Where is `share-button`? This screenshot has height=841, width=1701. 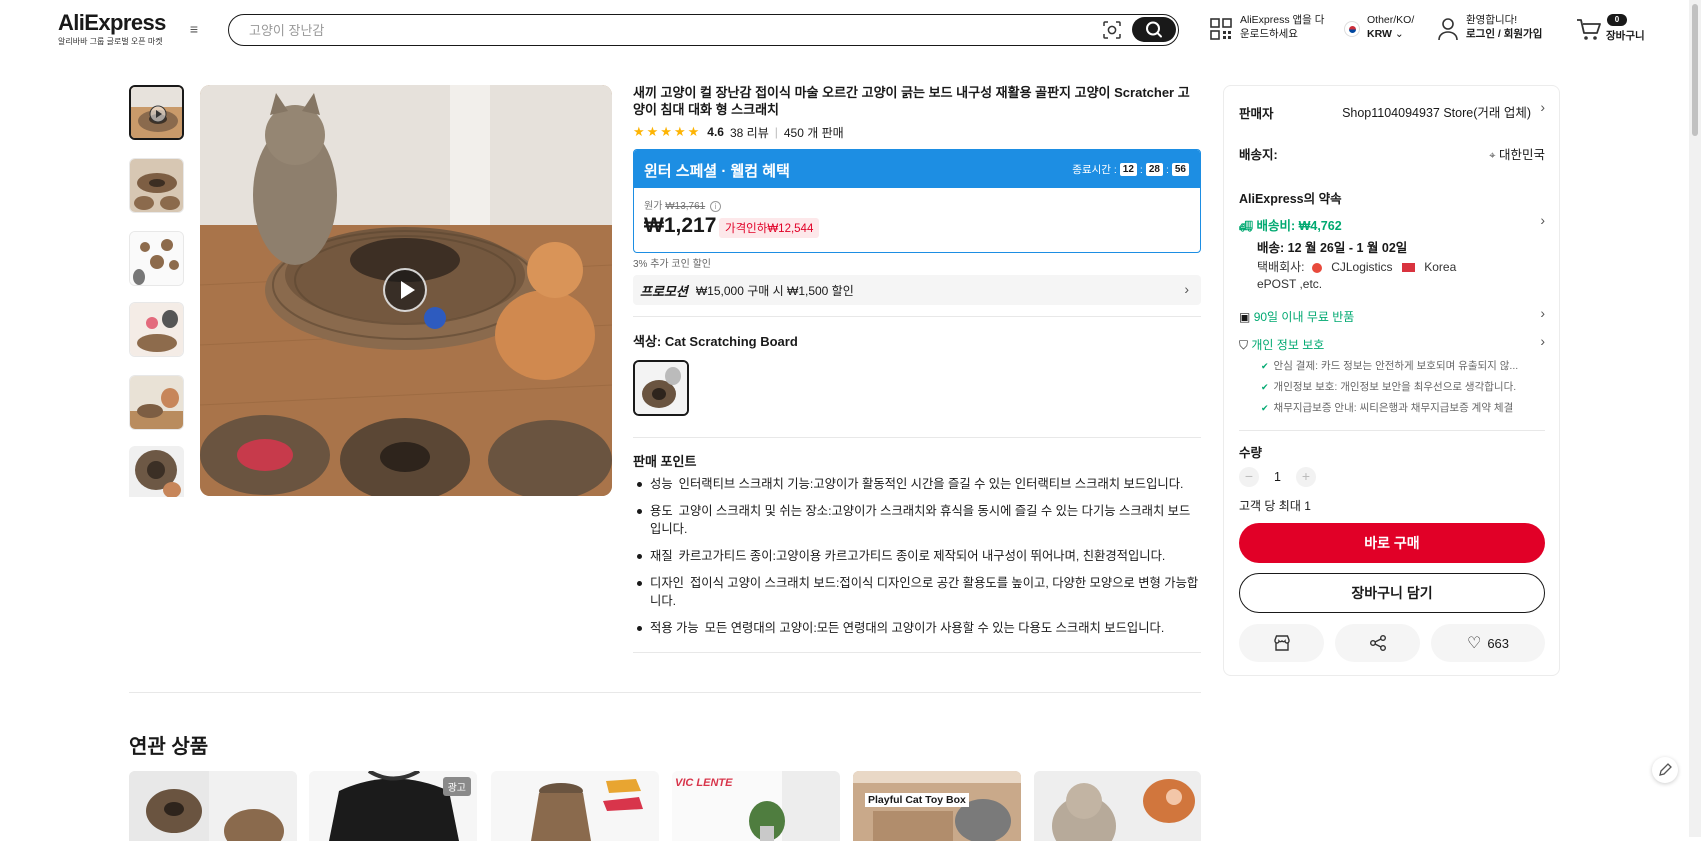
share-button is located at coordinates (1377, 643).